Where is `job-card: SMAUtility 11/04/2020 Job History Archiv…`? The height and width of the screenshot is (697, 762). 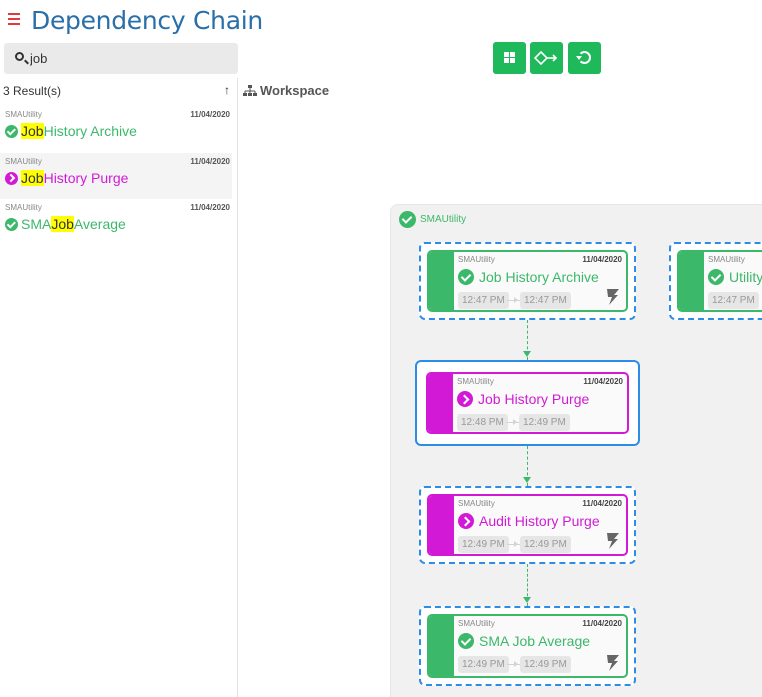 job-card: SMAUtility 11/04/2020 Job History Archiv… is located at coordinates (527, 281).